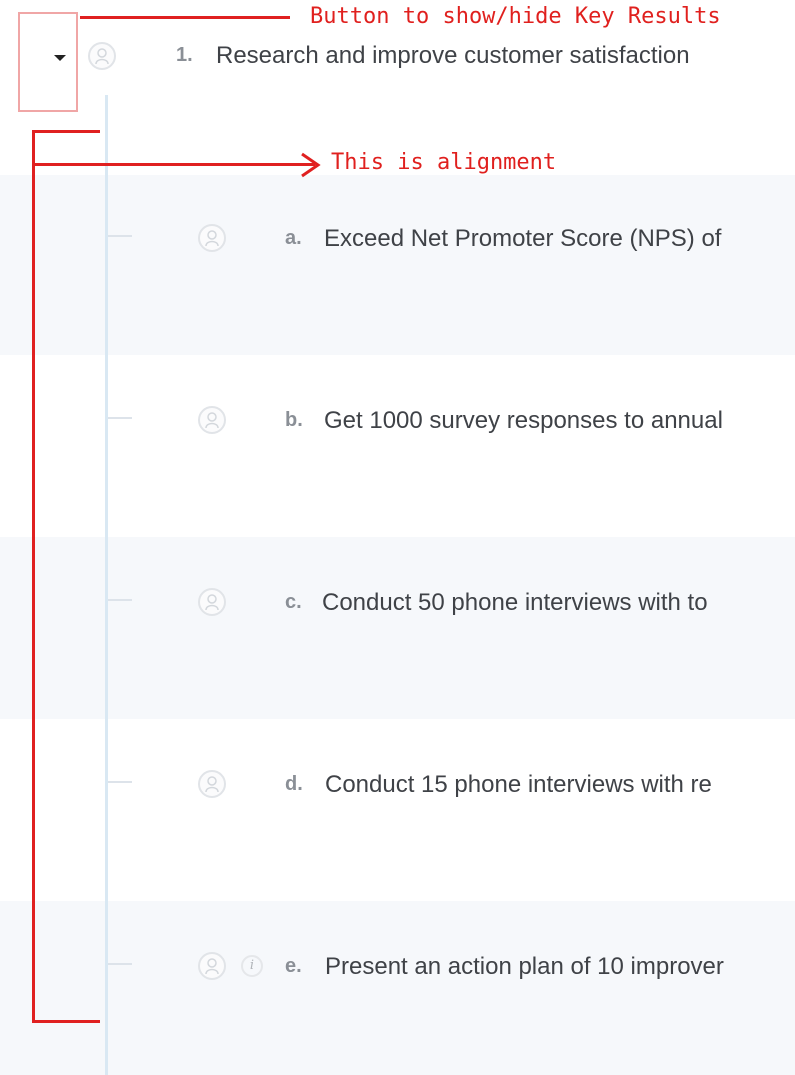 This screenshot has height=1075, width=795. What do you see at coordinates (66, 131) in the screenshot?
I see `annotation-bracket-top` at bounding box center [66, 131].